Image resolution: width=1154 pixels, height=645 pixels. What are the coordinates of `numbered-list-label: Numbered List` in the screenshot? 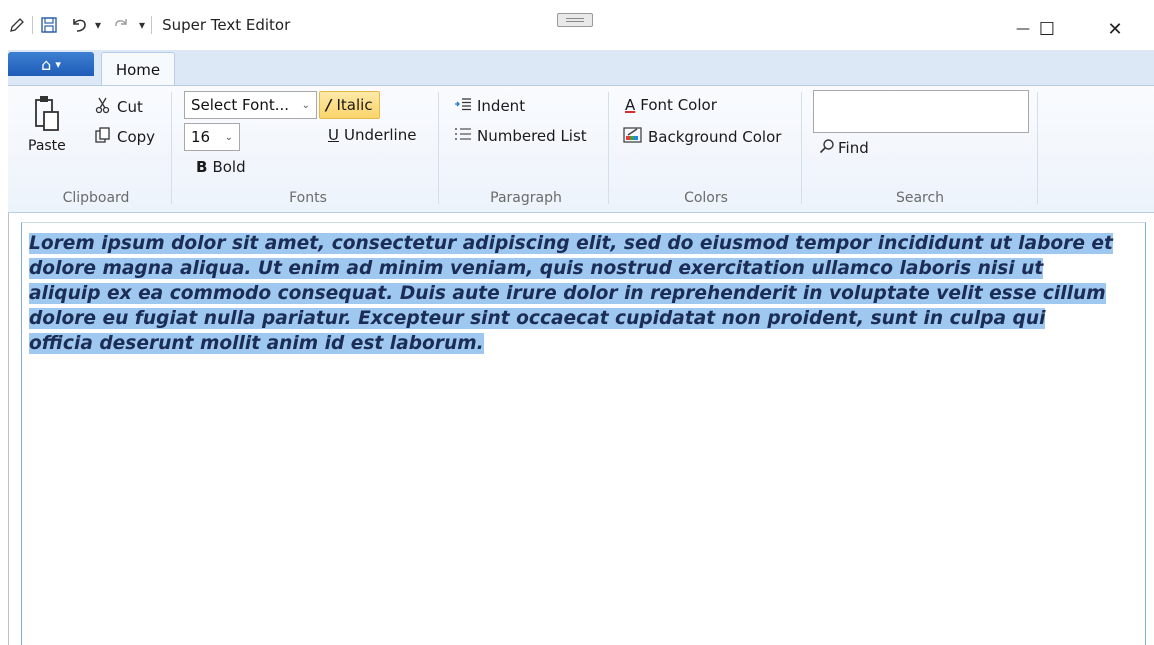 It's located at (532, 136).